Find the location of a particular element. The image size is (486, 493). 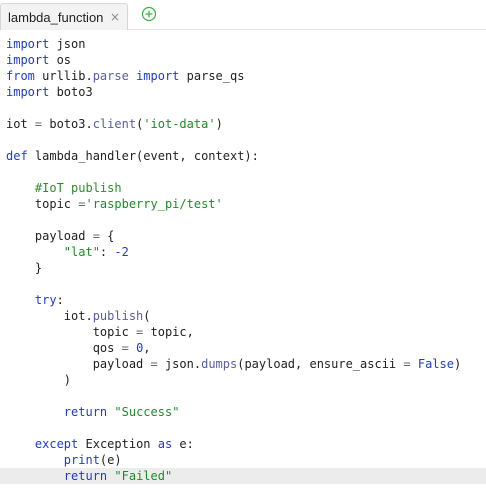

code-line: return "Success" is located at coordinates (243, 412).